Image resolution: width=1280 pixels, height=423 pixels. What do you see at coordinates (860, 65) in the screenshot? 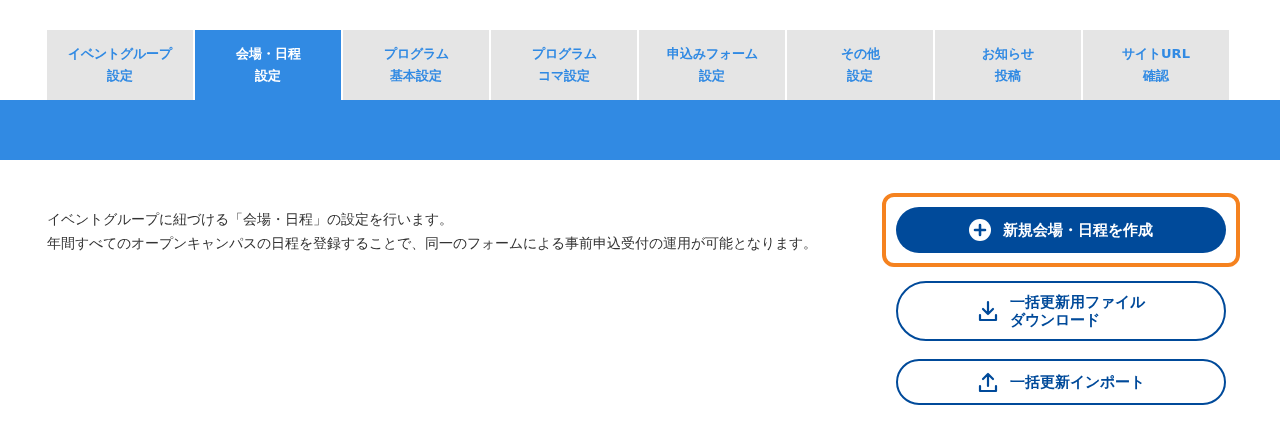
I see `tab: その他 設定` at bounding box center [860, 65].